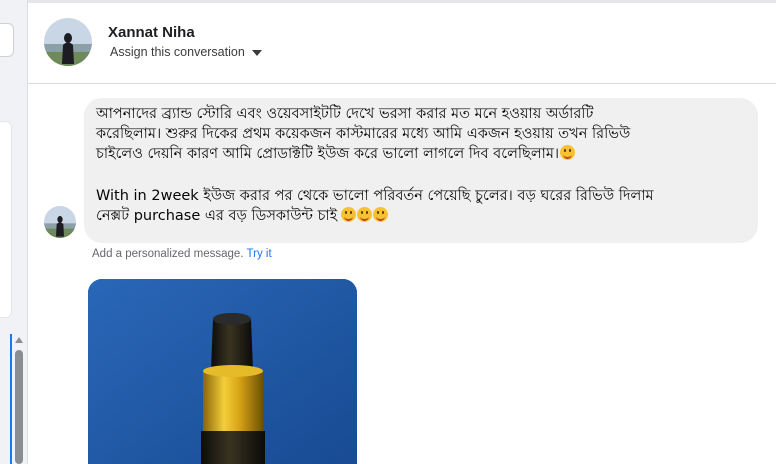 The height and width of the screenshot is (464, 776). What do you see at coordinates (217, 216) in the screenshot?
I see `message-text-fragment: নেক্সট purchase এর বড় ডিসকাউন্ট চাই` at bounding box center [217, 216].